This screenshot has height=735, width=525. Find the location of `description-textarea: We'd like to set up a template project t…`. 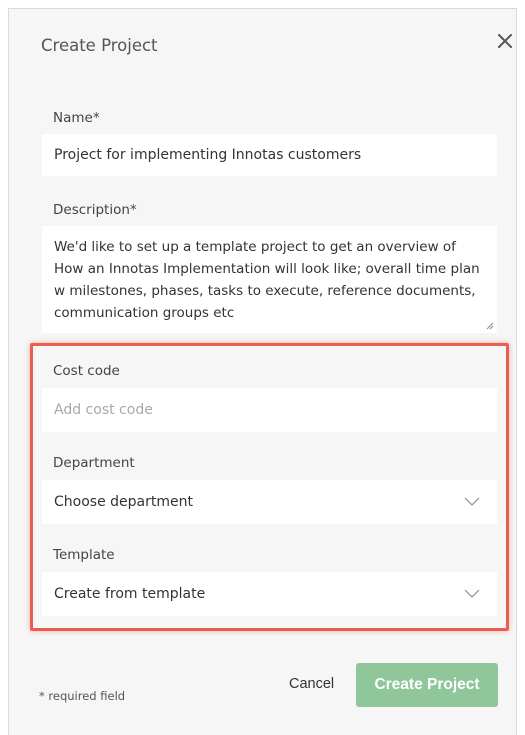

description-textarea: We'd like to set up a template project t… is located at coordinates (269, 279).